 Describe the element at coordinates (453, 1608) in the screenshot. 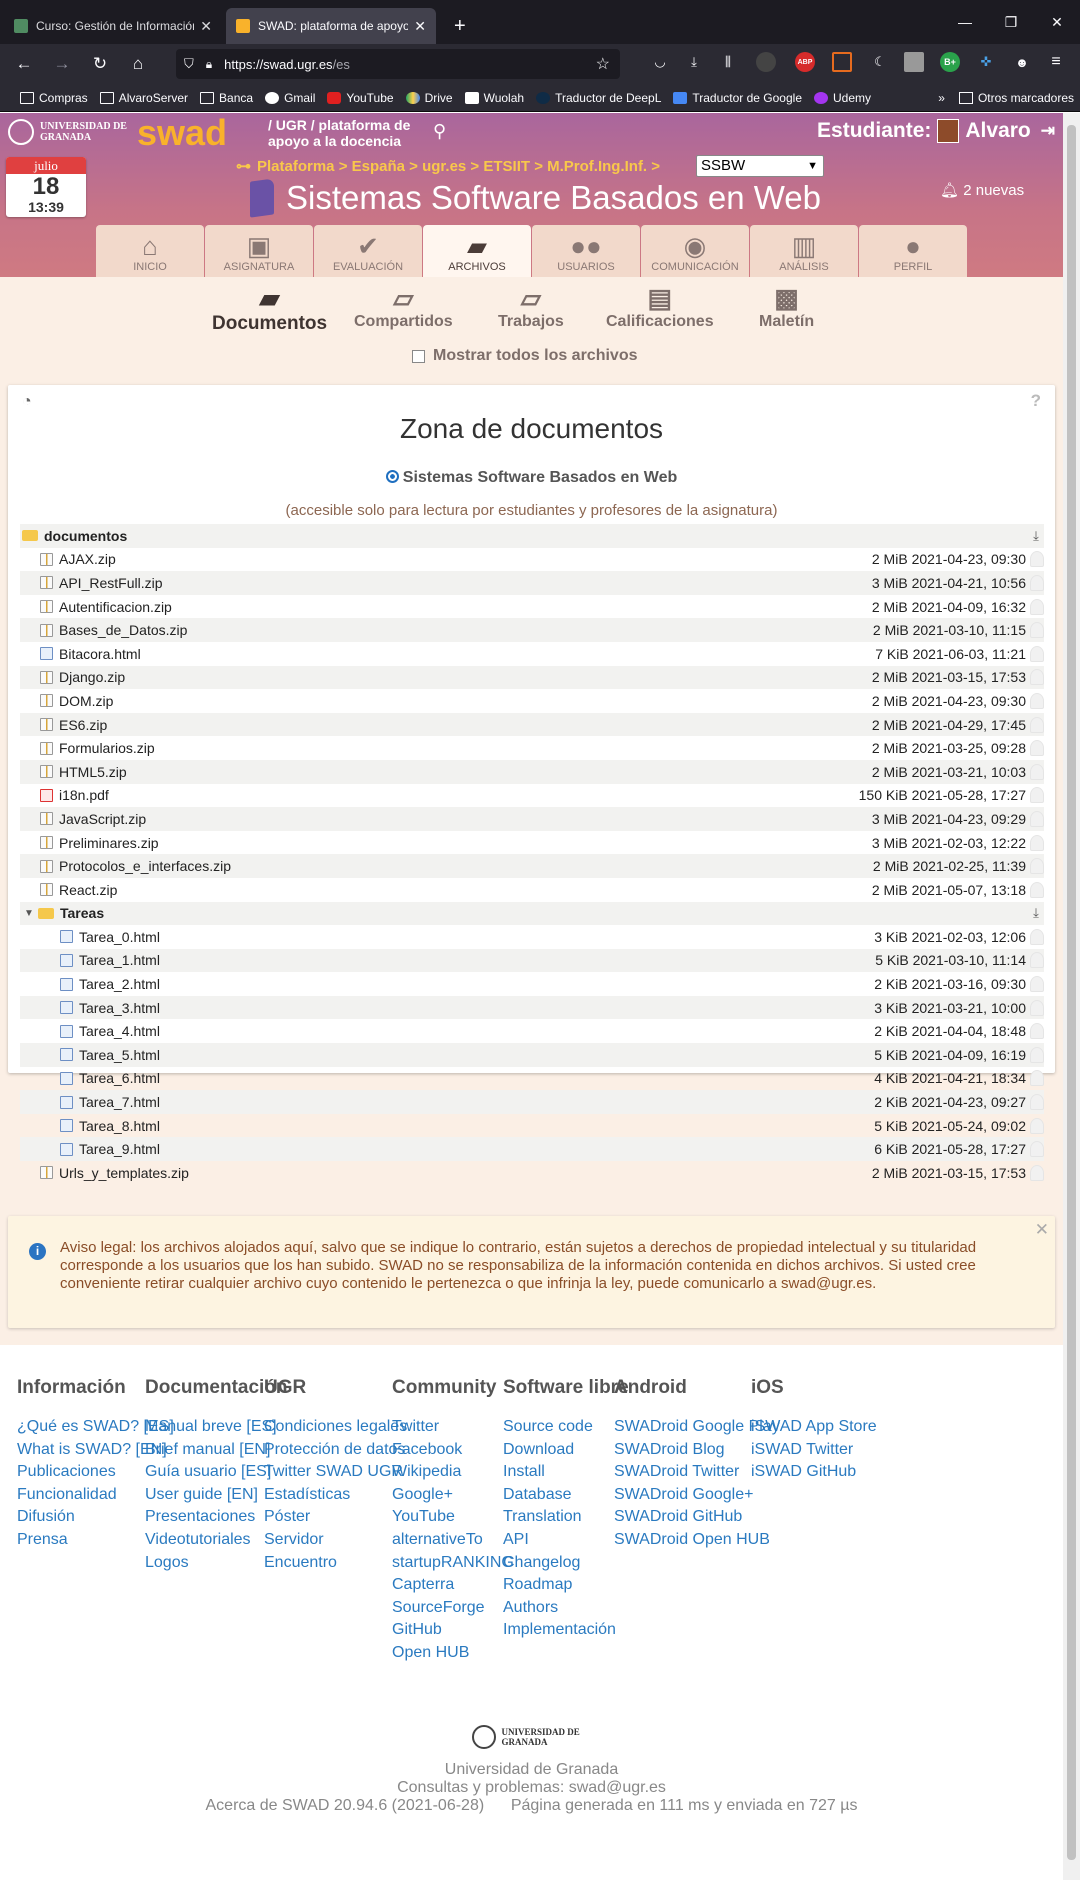

I see `footer-link: SourceForge` at that location.